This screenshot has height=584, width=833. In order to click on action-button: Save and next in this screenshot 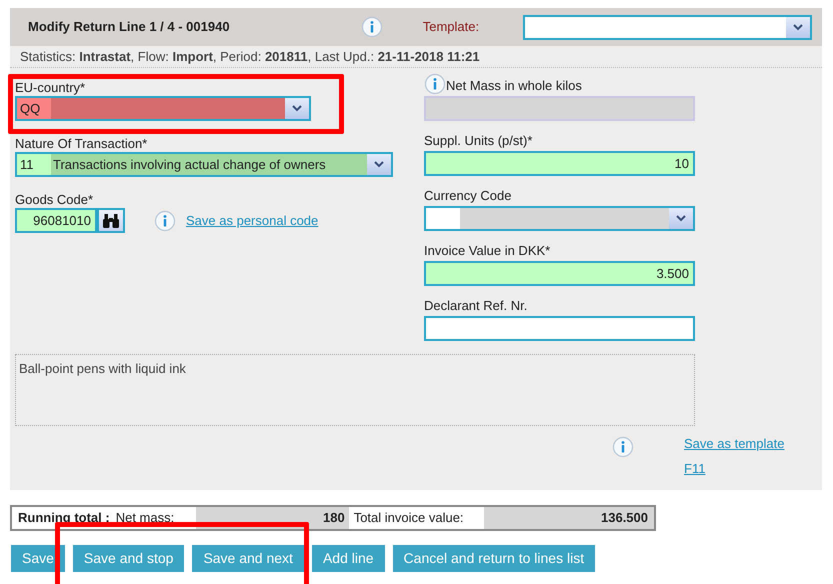, I will do `click(248, 558)`.